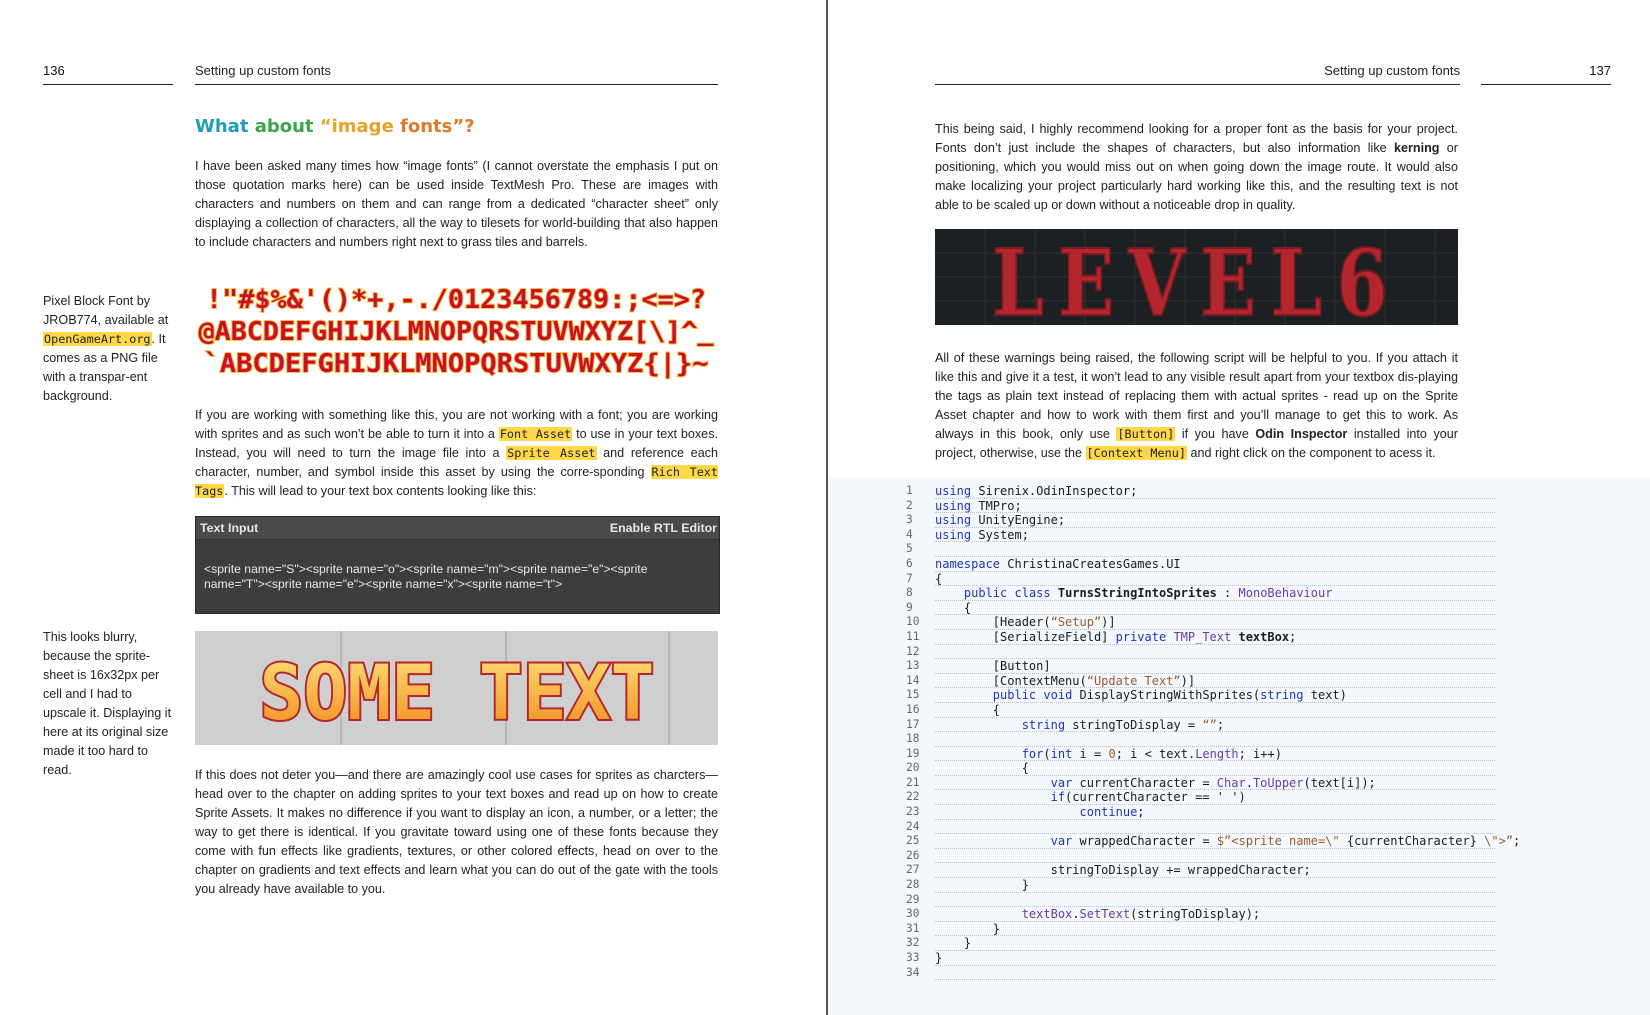  Describe the element at coordinates (913, 753) in the screenshot. I see `line-number: 19` at that location.